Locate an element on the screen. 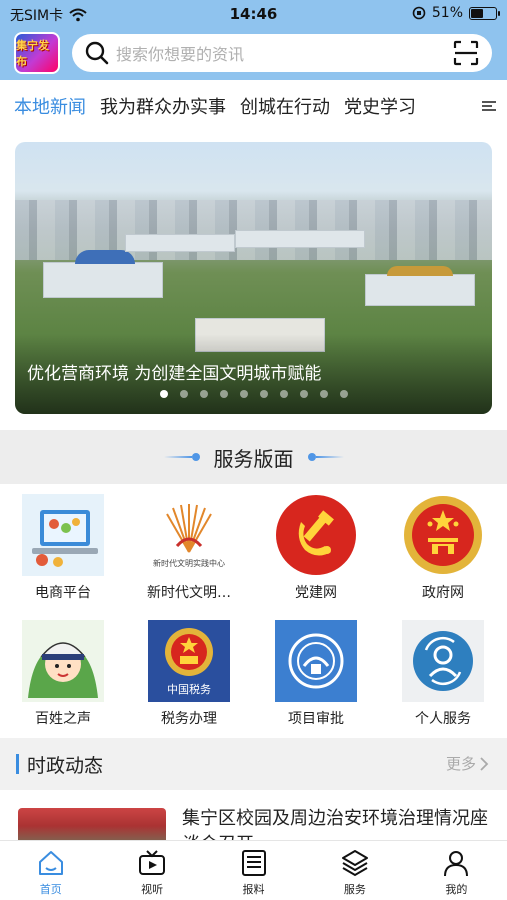 Image resolution: width=507 pixels, height=900 pixels. service-label: 税务办理 is located at coordinates (189, 719).